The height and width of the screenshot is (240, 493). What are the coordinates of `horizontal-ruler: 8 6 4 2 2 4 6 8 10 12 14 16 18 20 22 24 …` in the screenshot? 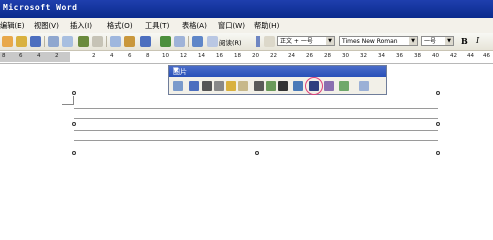 It's located at (246, 57).